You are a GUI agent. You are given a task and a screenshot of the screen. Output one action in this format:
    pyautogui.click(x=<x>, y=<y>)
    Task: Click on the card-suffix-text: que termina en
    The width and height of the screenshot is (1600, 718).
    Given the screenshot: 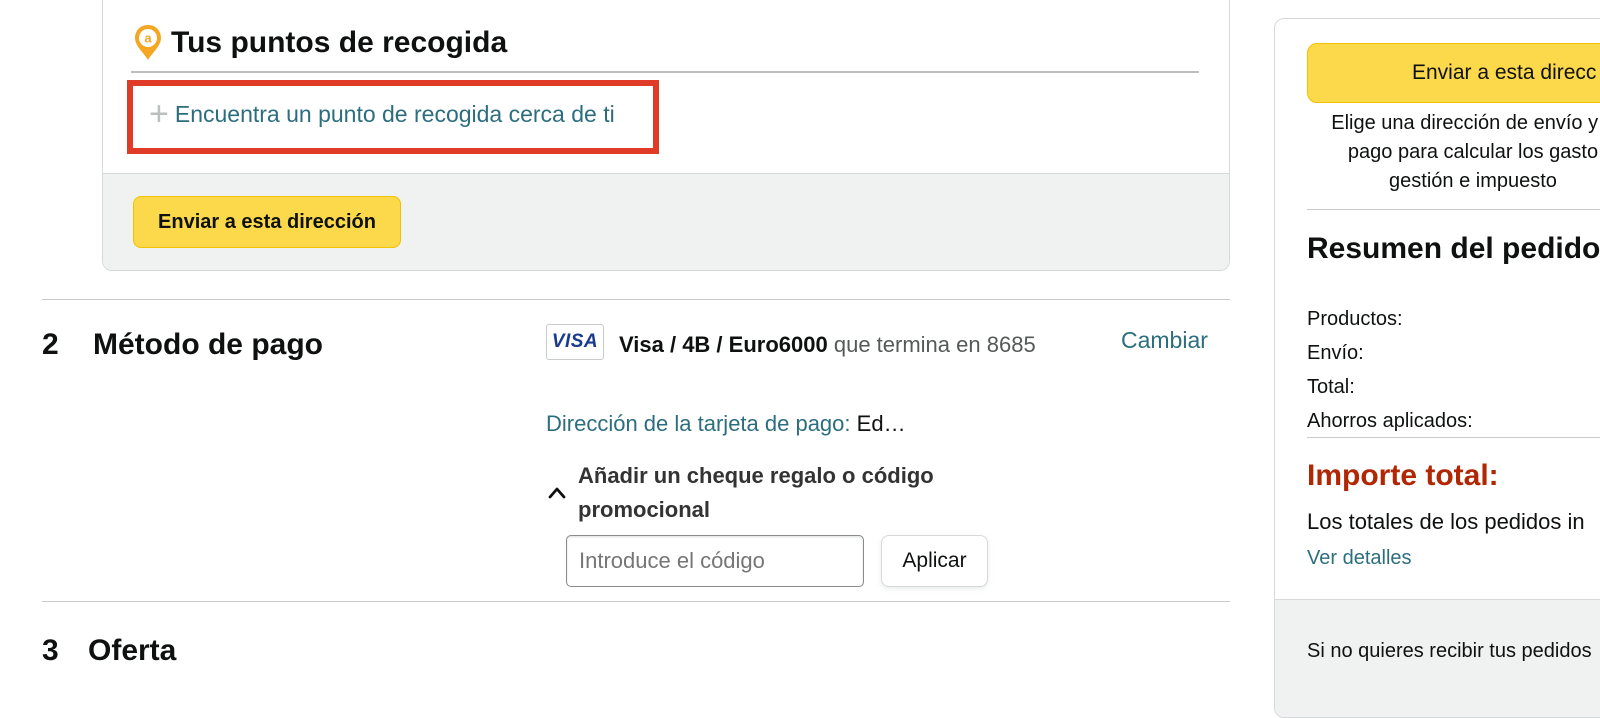 What is the action you would take?
    pyautogui.click(x=907, y=344)
    